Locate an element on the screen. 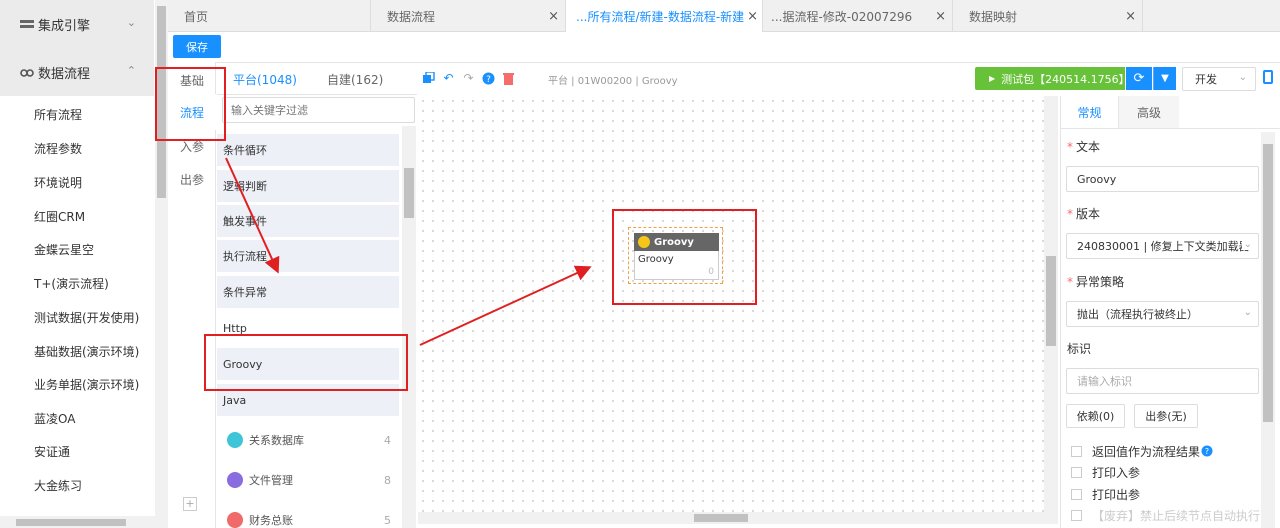 This screenshot has width=1280, height=528. tab-home: 首页 is located at coordinates (269, 16).